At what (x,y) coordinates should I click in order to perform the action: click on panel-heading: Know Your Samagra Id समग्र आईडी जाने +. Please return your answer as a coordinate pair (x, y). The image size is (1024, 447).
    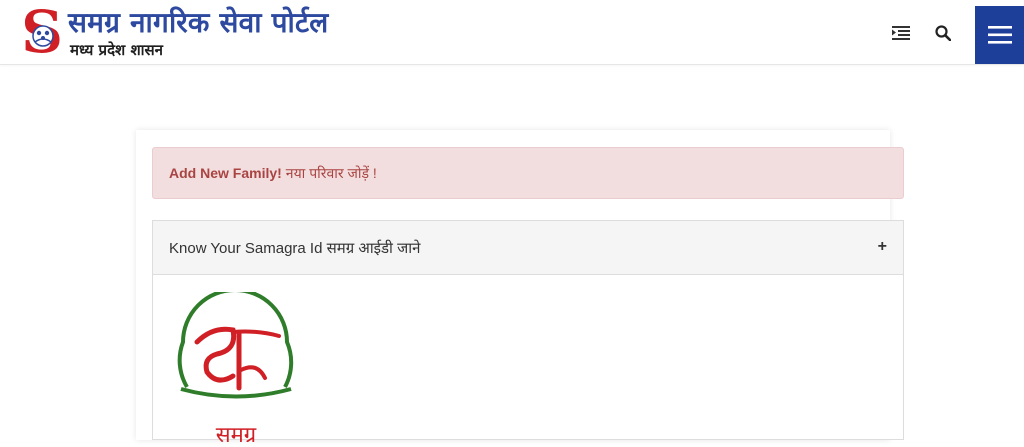
    Looking at the image, I should click on (528, 248).